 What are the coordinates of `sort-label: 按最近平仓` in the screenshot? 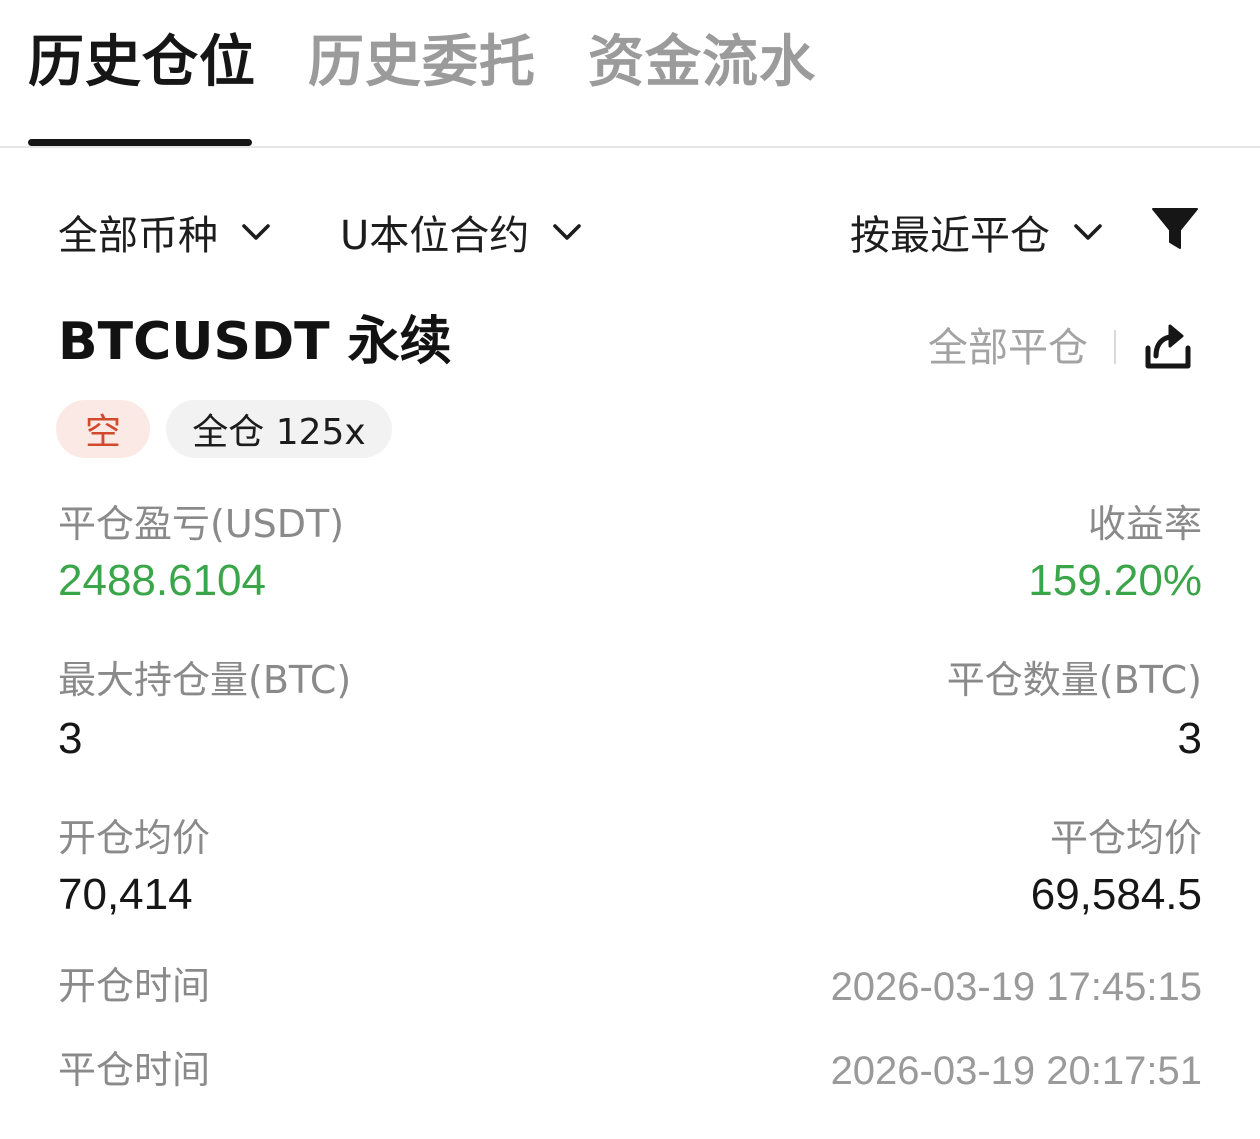 It's located at (950, 236).